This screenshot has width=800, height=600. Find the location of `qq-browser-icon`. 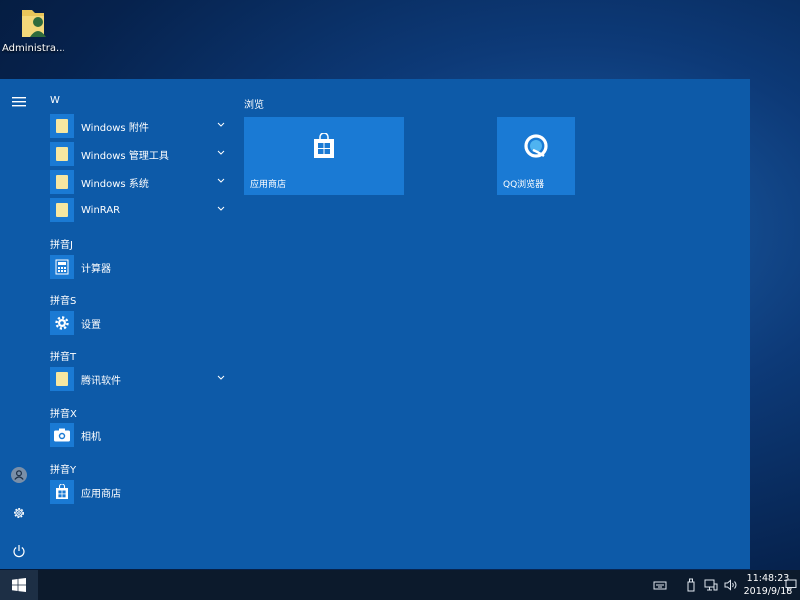

qq-browser-icon is located at coordinates (536, 148).